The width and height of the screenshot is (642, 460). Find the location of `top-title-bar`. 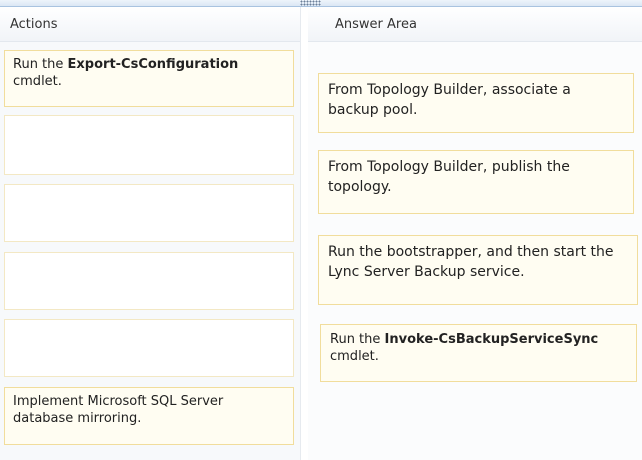

top-title-bar is located at coordinates (321, 3).